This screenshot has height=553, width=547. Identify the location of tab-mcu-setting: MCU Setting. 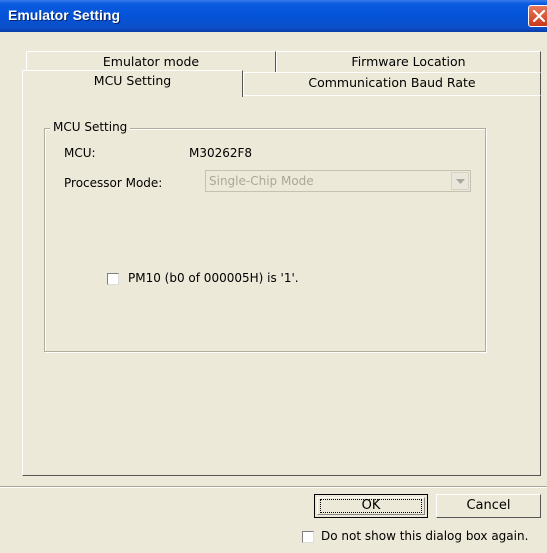
(132, 83).